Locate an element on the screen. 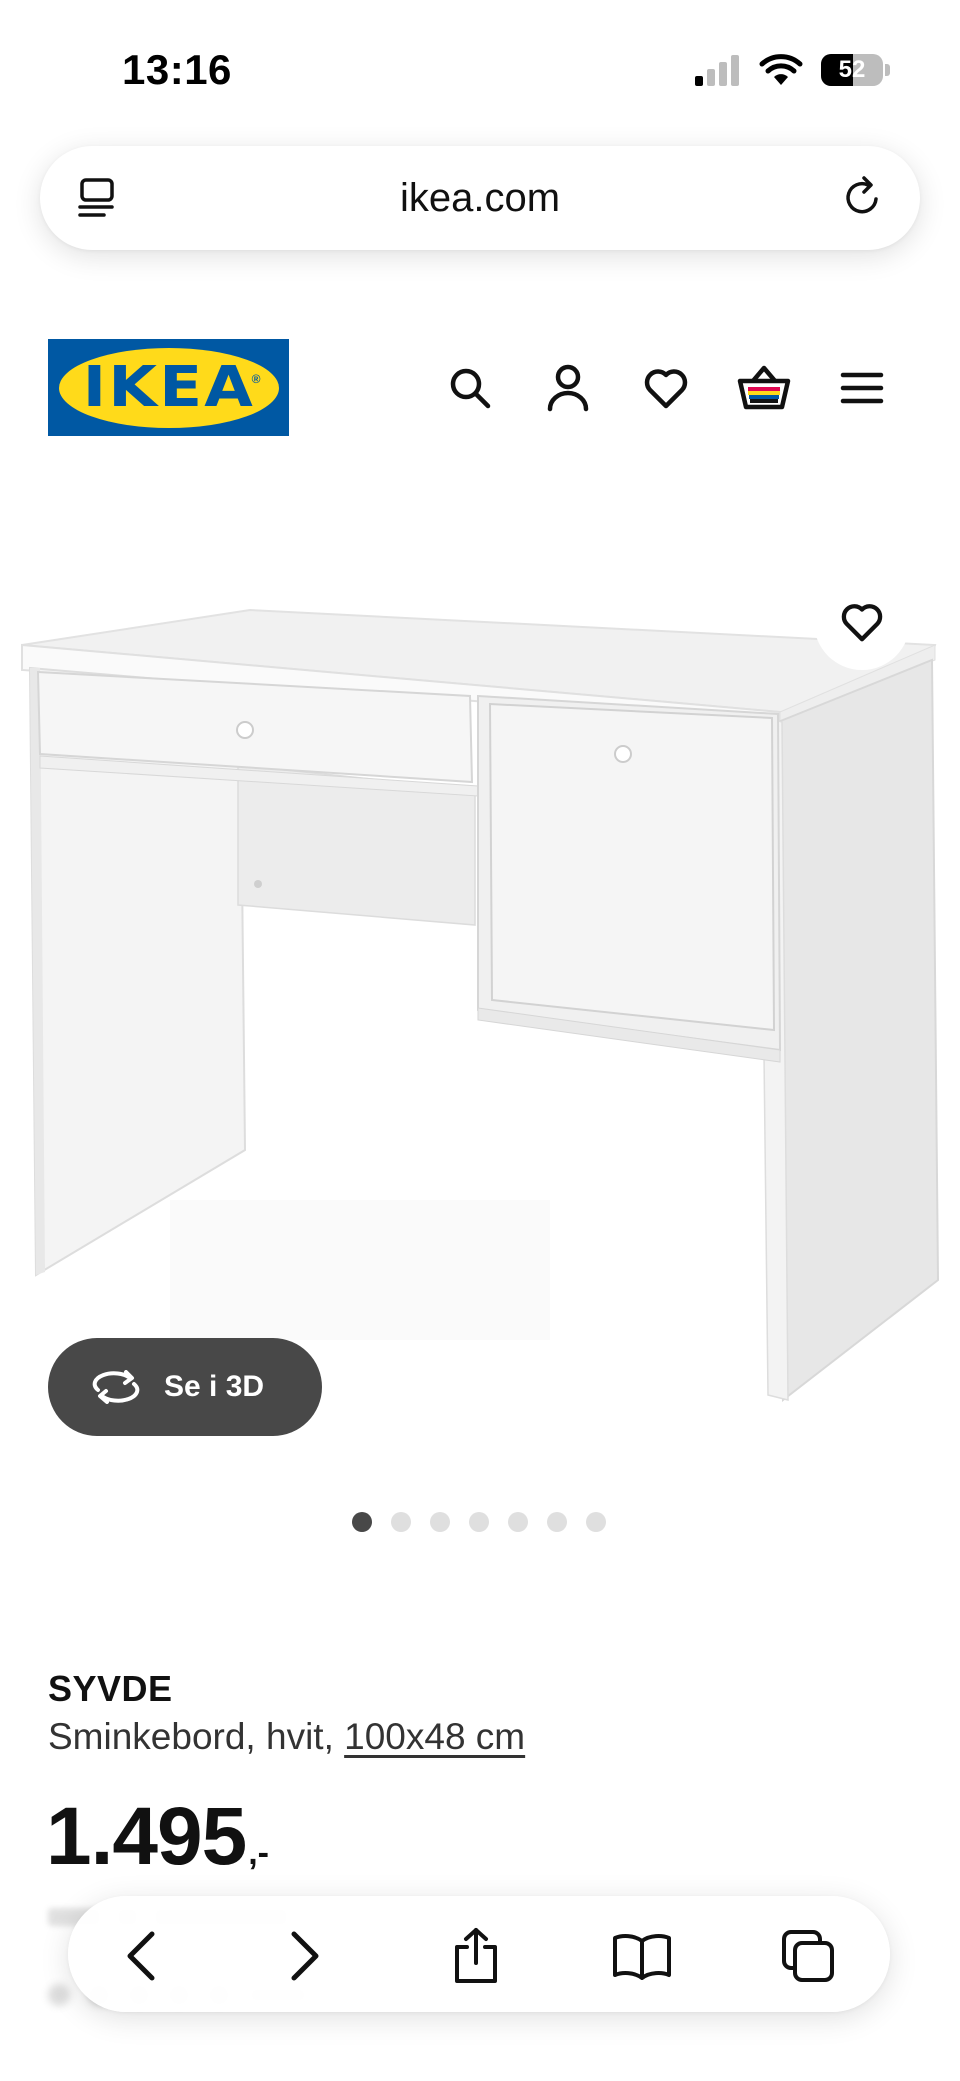 This screenshot has height=2081, width=960. search-icon is located at coordinates (470, 388).